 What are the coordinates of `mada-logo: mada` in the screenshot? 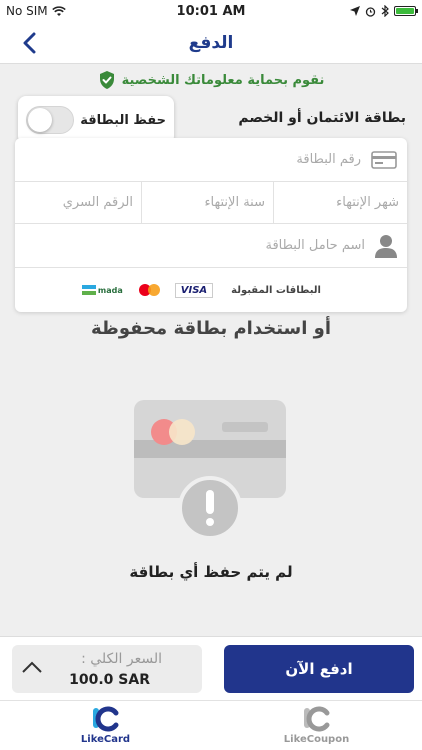 It's located at (102, 290).